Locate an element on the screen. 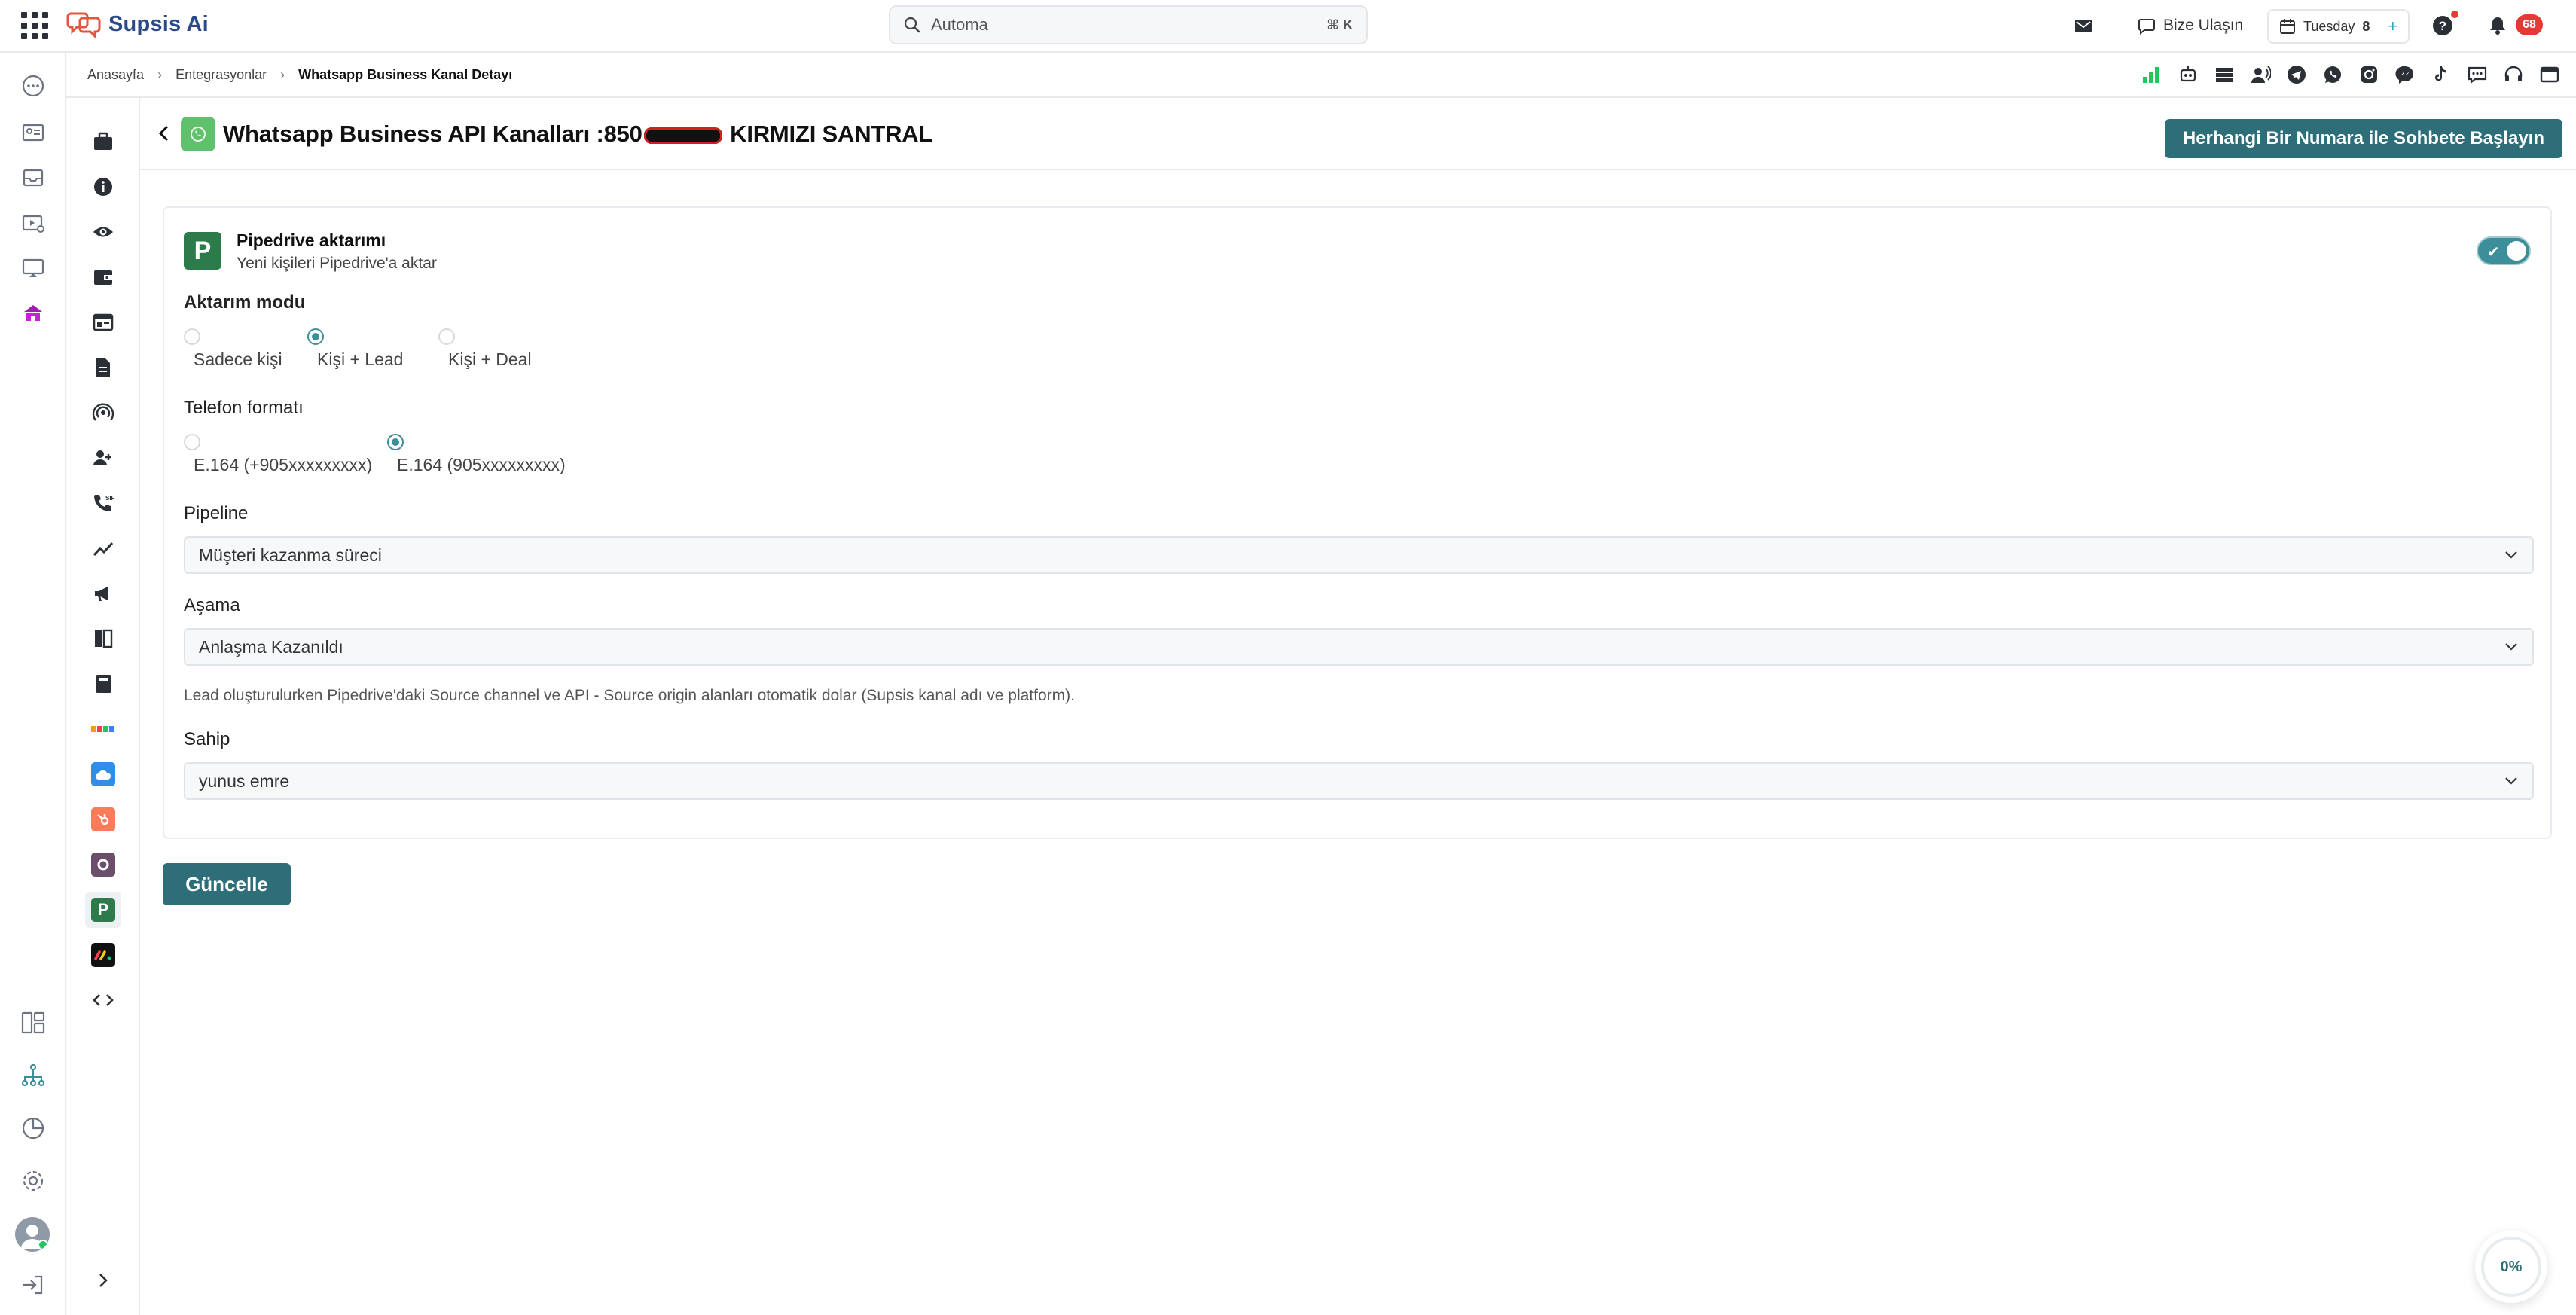 This screenshot has width=2576, height=1315. main-sidebar is located at coordinates (33, 684).